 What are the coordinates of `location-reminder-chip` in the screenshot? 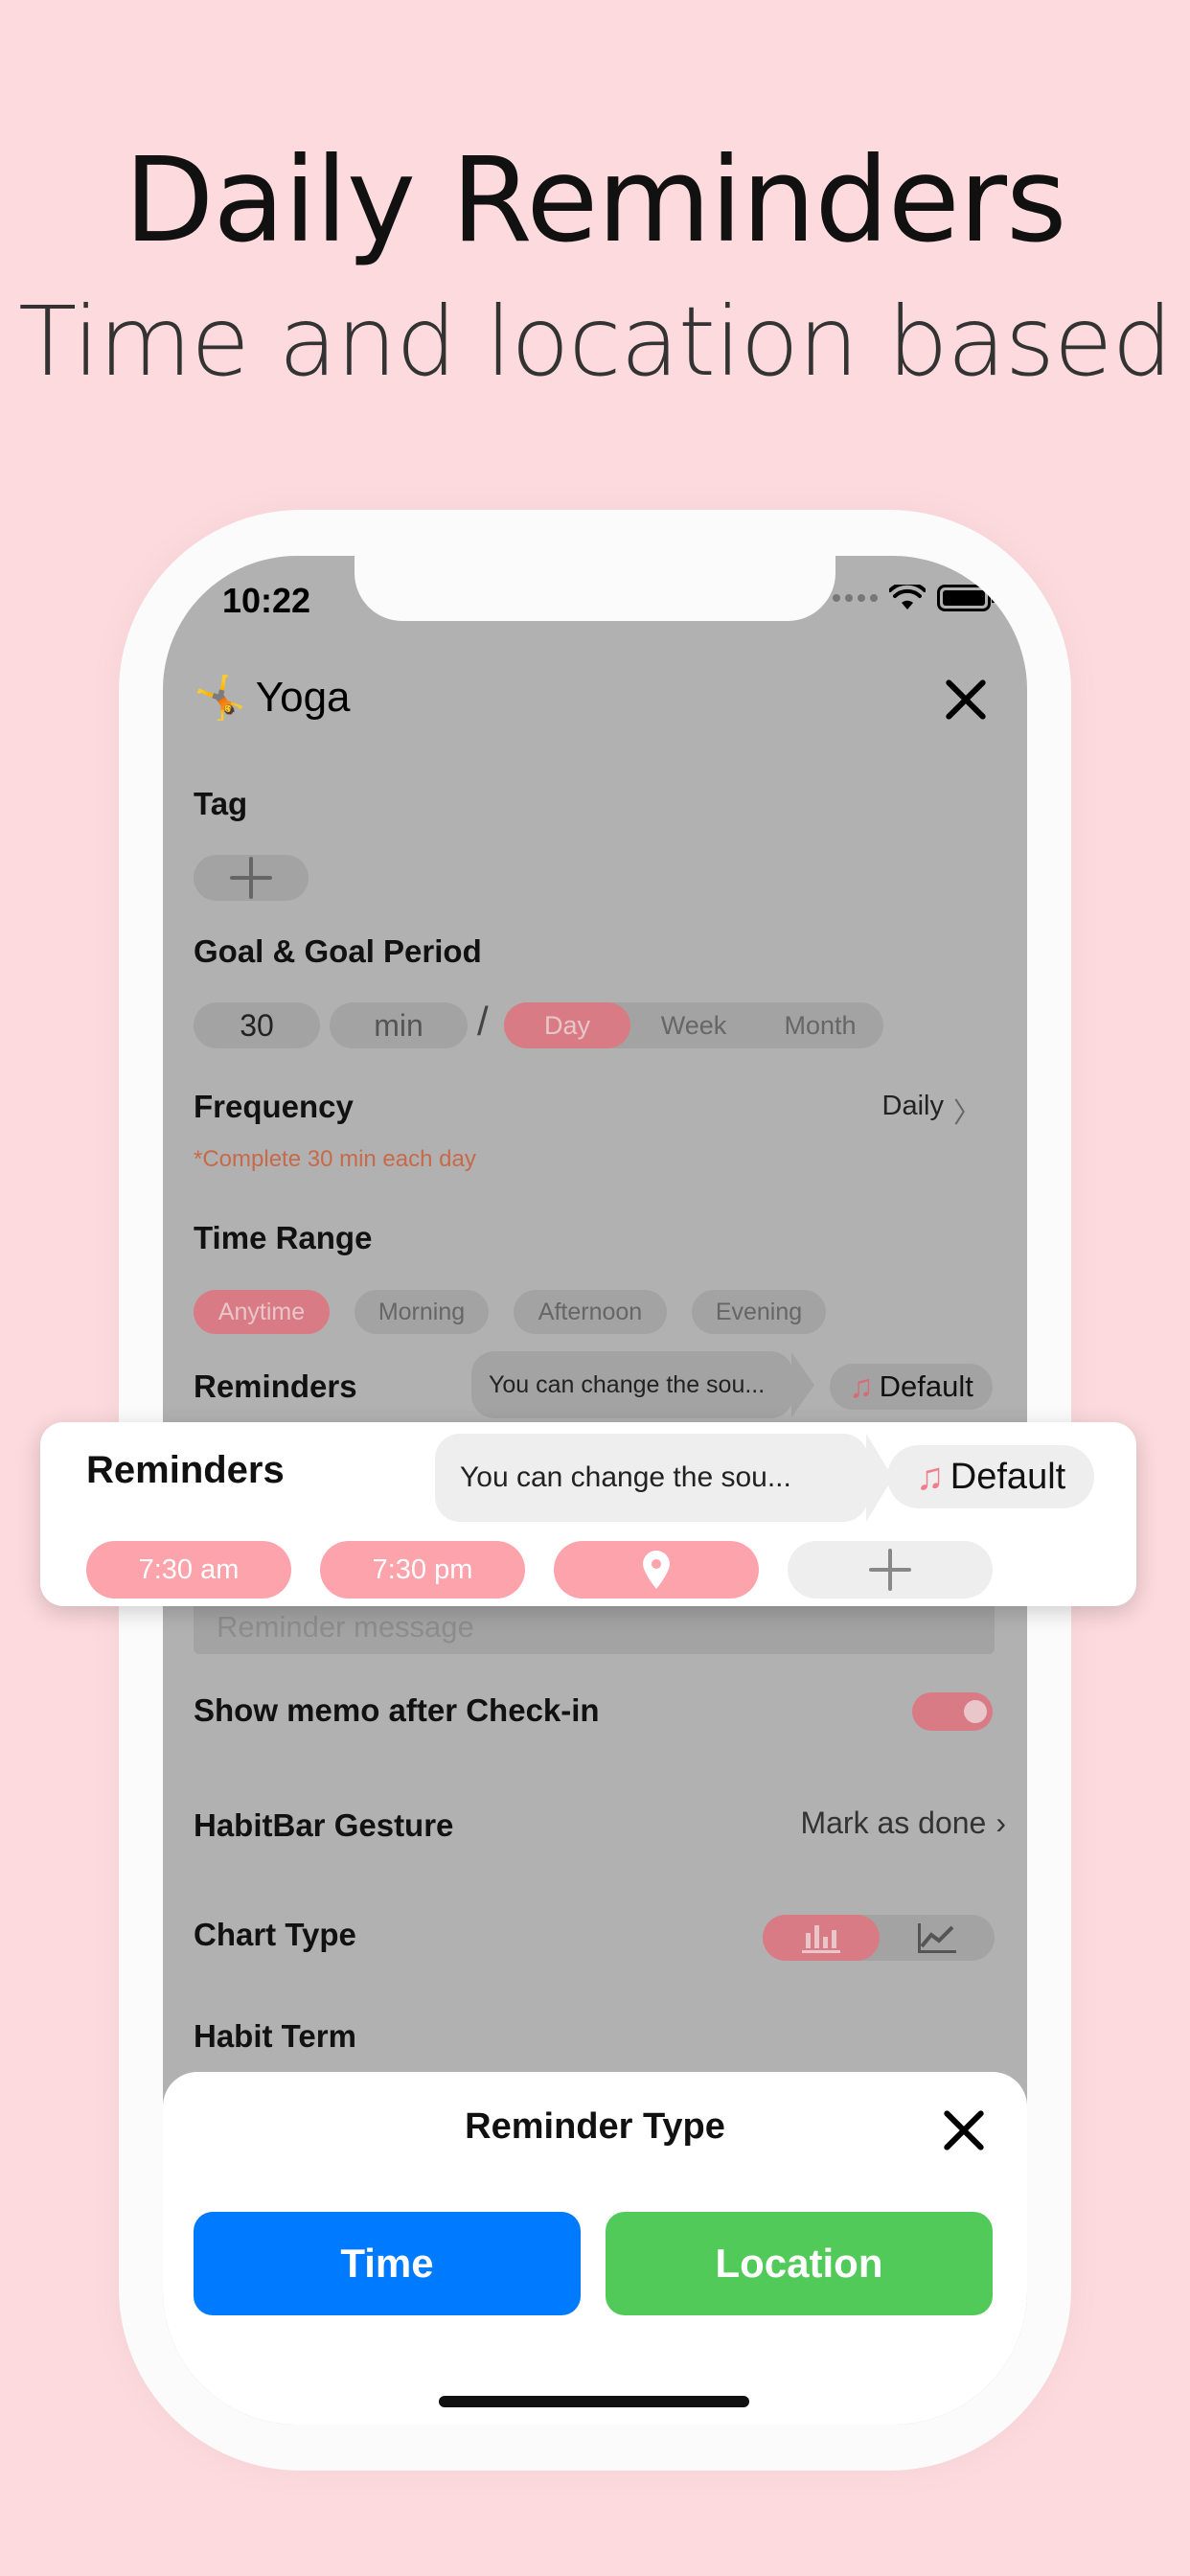 It's located at (656, 1569).